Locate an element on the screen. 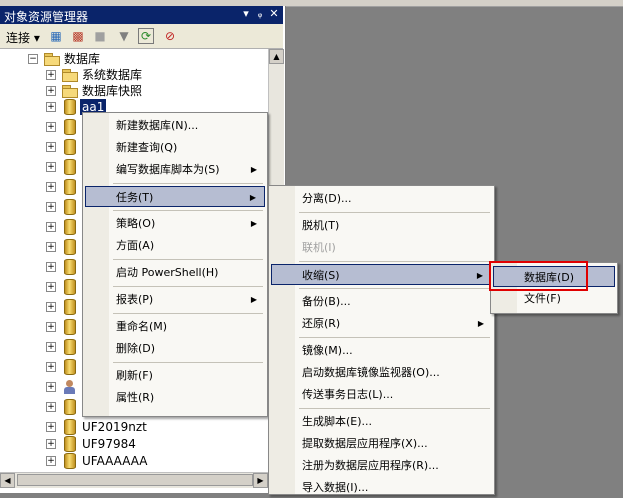 This screenshot has height=498, width=623. context-menu-item-11: 报表(P) ▶ is located at coordinates (175, 299).